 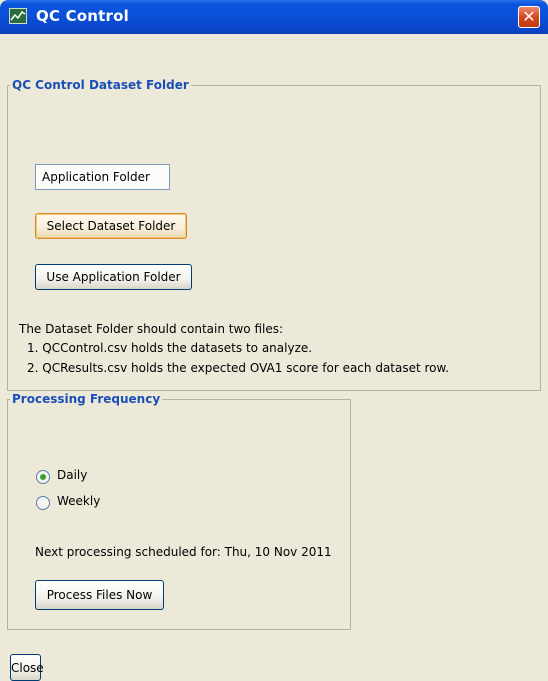 What do you see at coordinates (78, 501) in the screenshot?
I see `weekly-label: Weekly` at bounding box center [78, 501].